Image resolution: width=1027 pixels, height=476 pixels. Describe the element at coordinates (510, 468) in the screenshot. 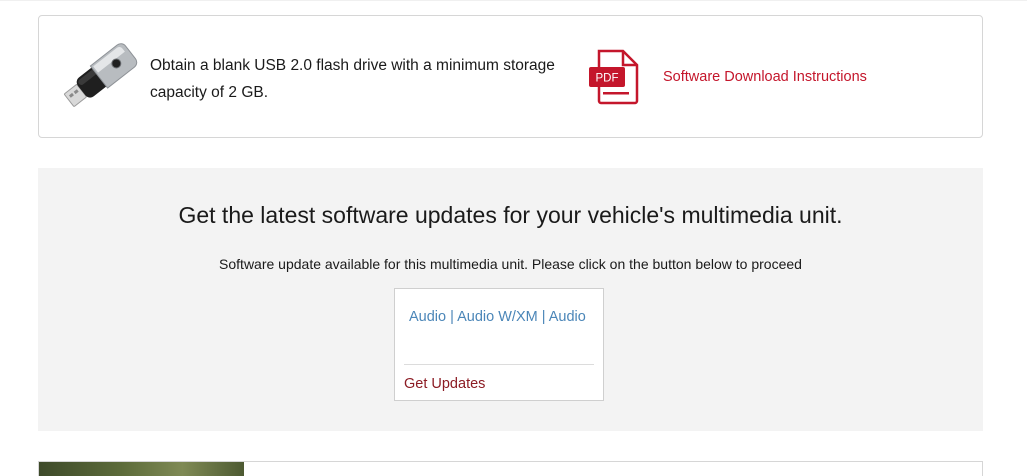

I see `next-section-card` at that location.